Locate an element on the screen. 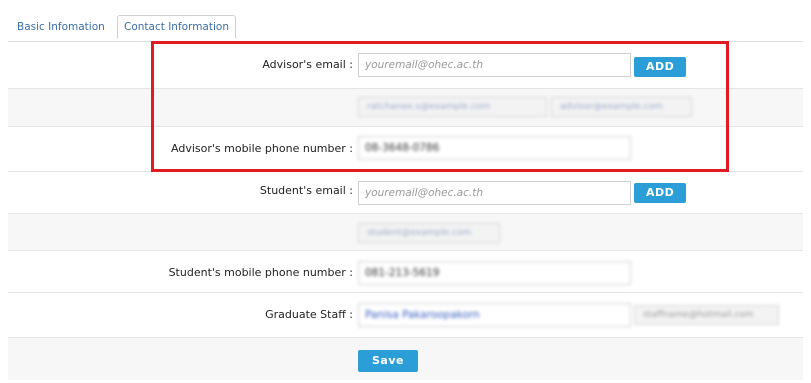 The image size is (811, 383). advisor-email-chip: ratchanee.s@example.com is located at coordinates (452, 107).